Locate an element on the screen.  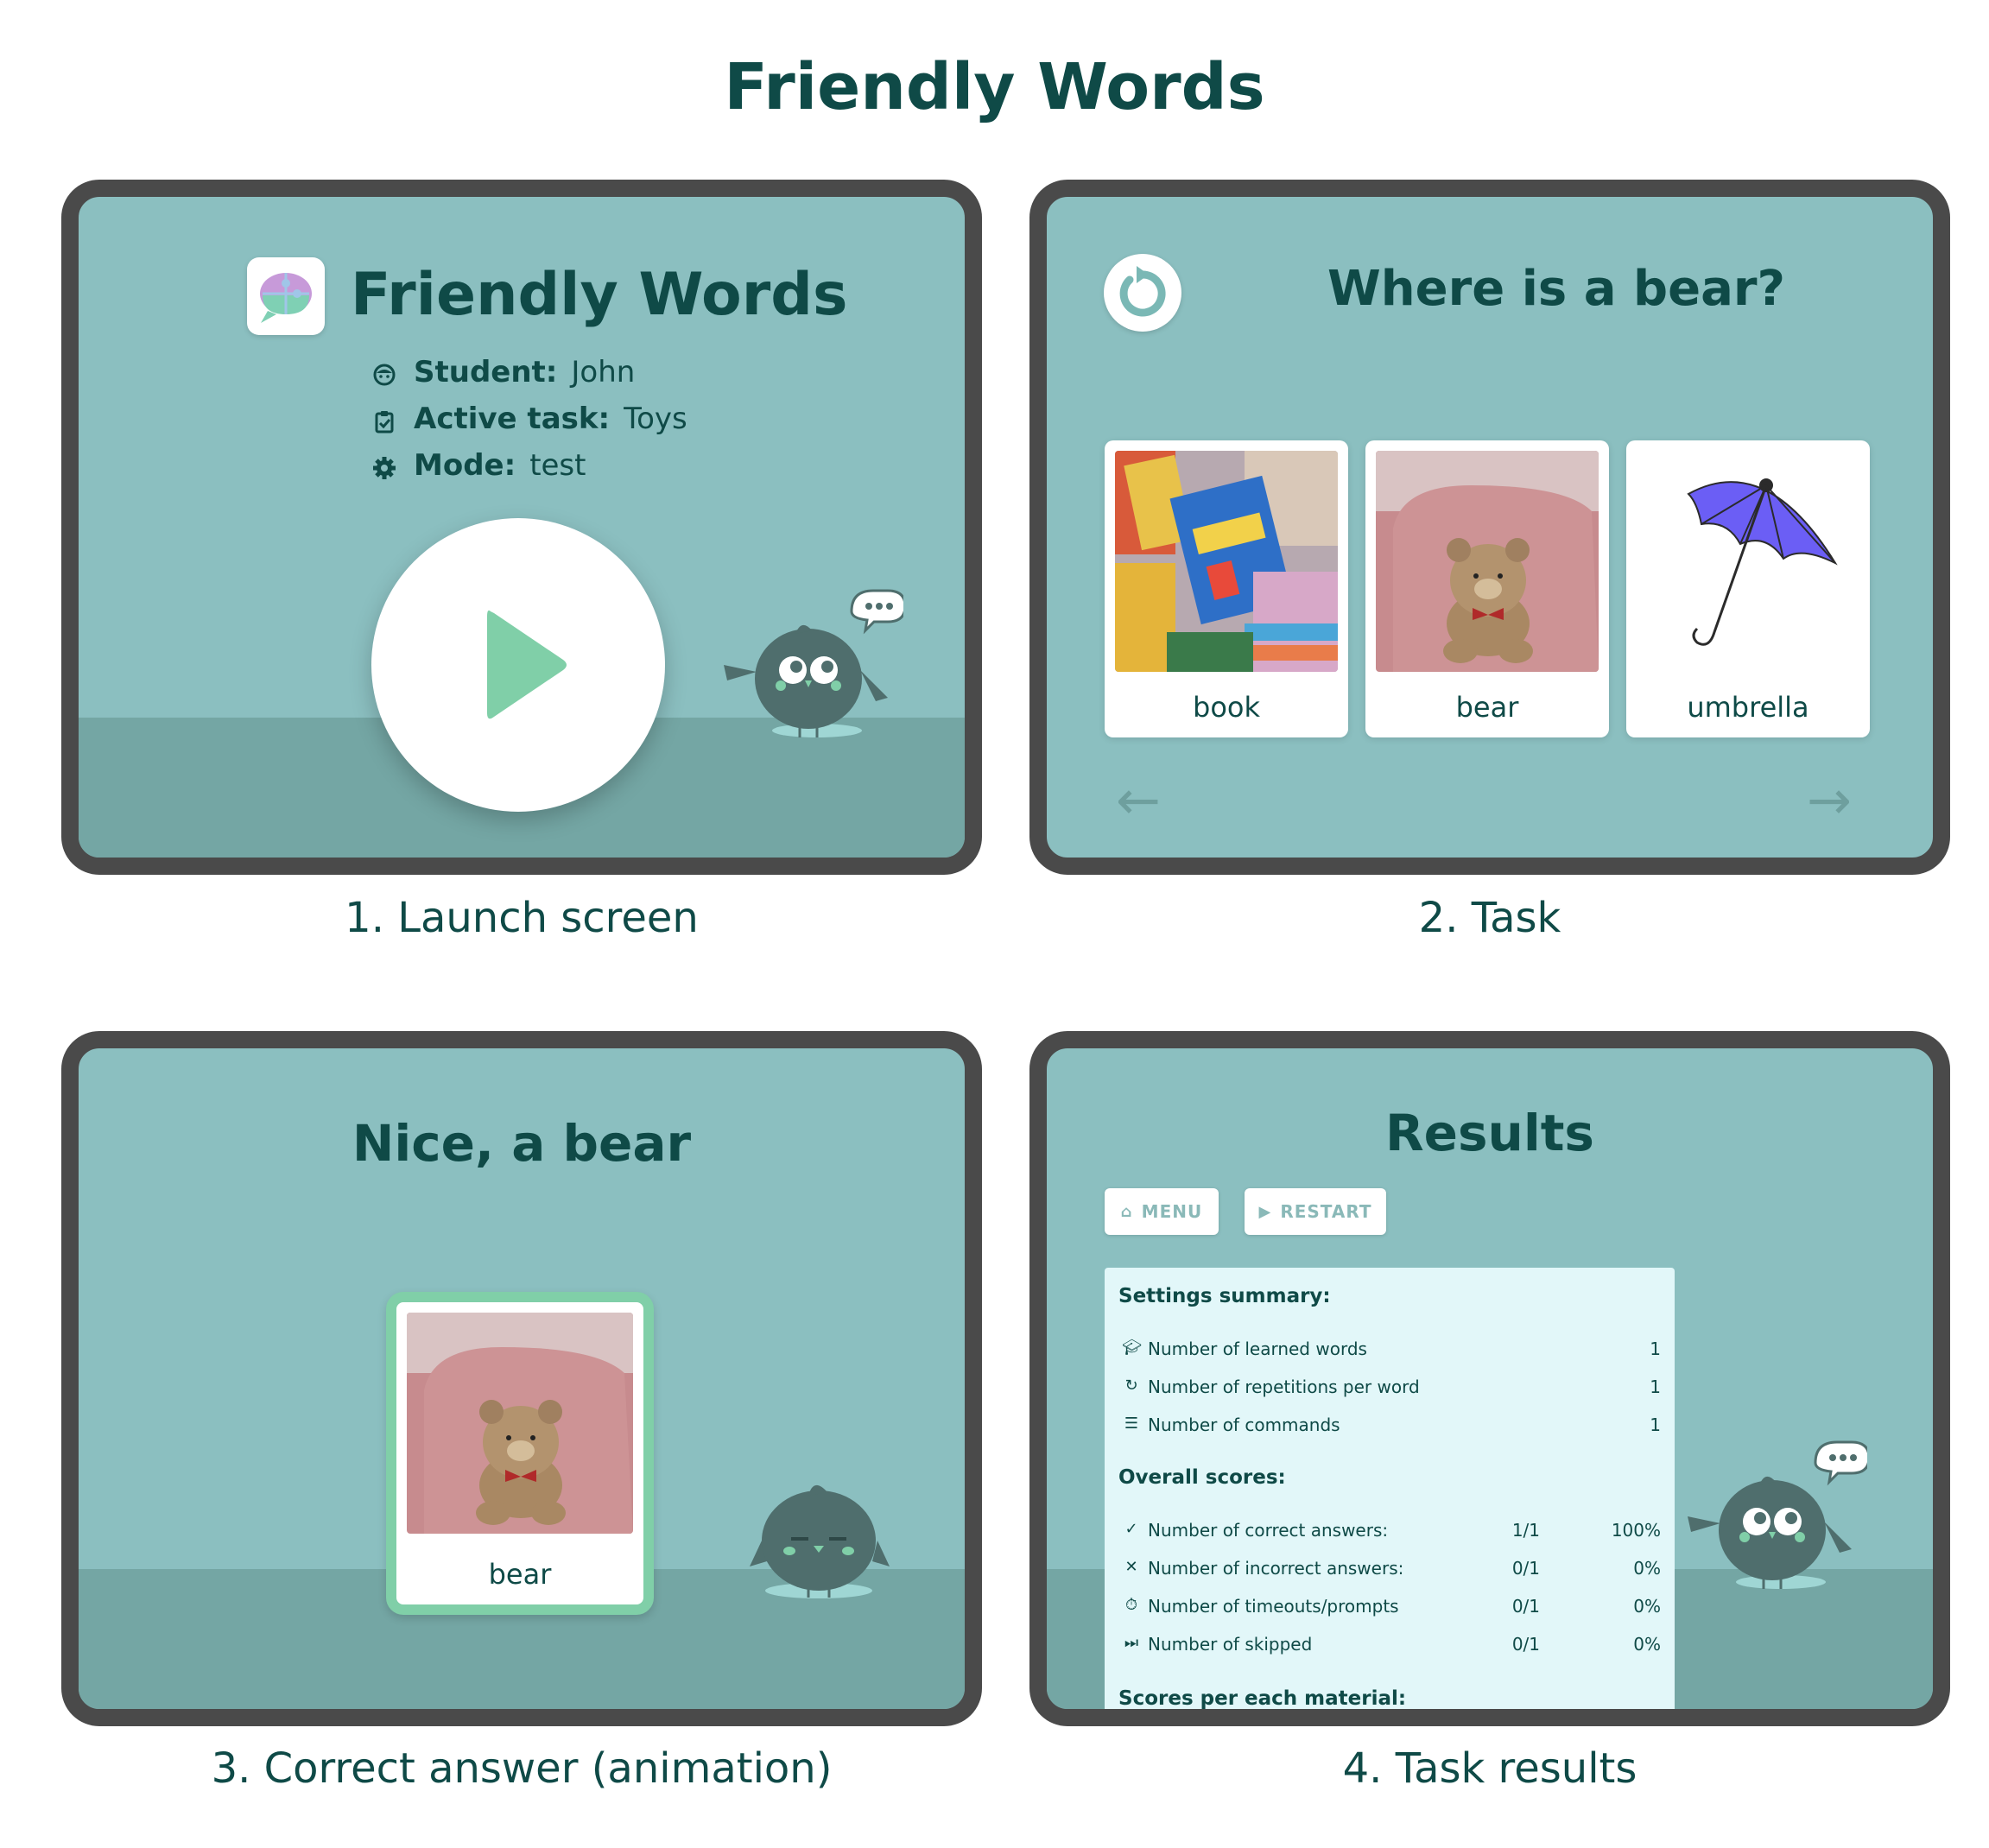
student-value: John is located at coordinates (604, 372).